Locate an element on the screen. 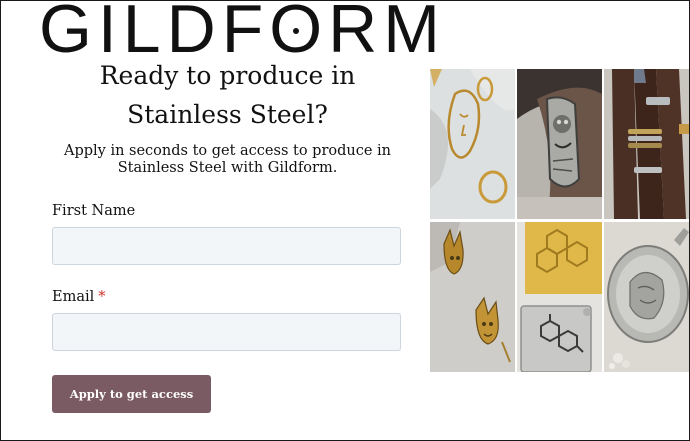 Image resolution: width=690 pixels, height=441 pixels. email-field is located at coordinates (226, 332).